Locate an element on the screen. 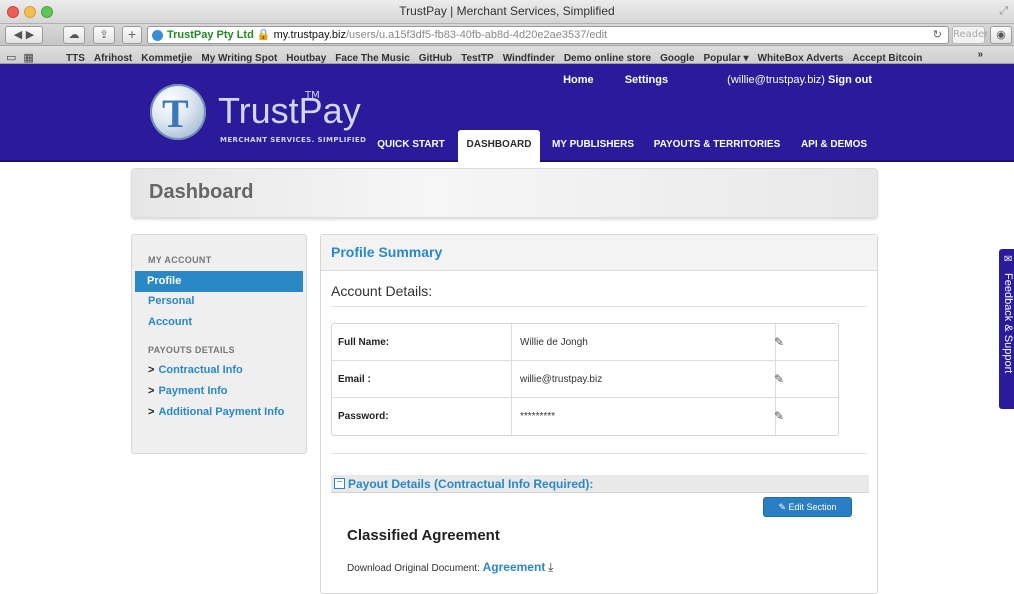 This screenshot has width=1014, height=594. sidebar-section-my-account: MY ACCOUNT is located at coordinates (180, 260).